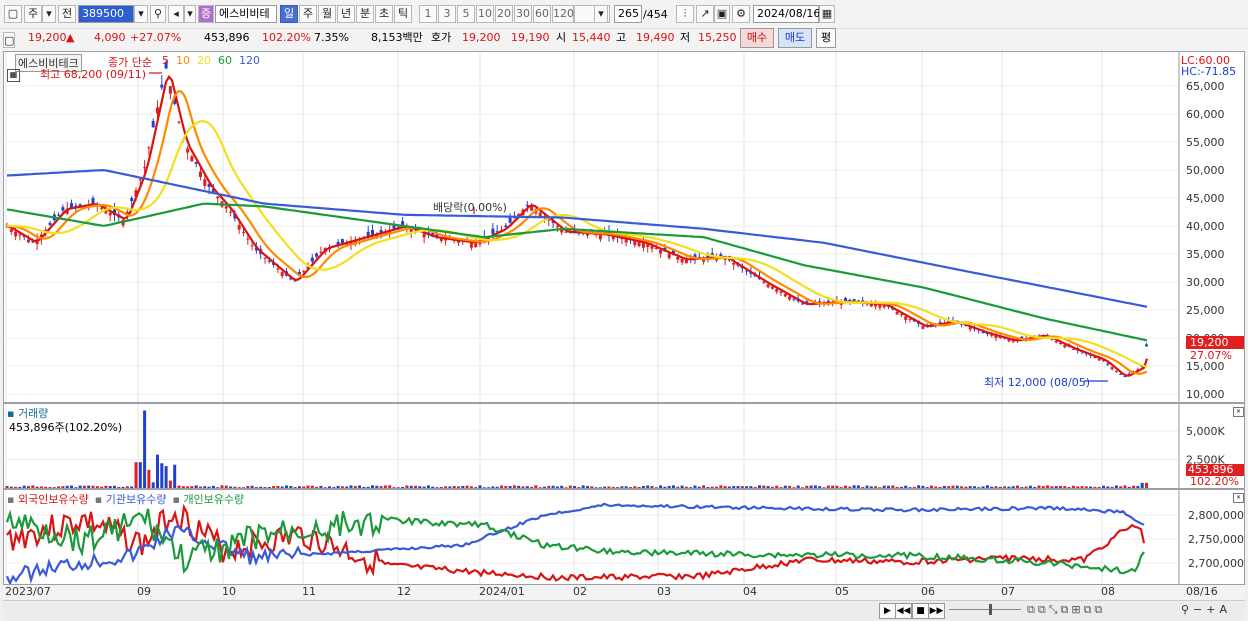 This screenshot has height=621, width=1248. What do you see at coordinates (176, 14) in the screenshot?
I see `speaker-icon: ◂` at bounding box center [176, 14].